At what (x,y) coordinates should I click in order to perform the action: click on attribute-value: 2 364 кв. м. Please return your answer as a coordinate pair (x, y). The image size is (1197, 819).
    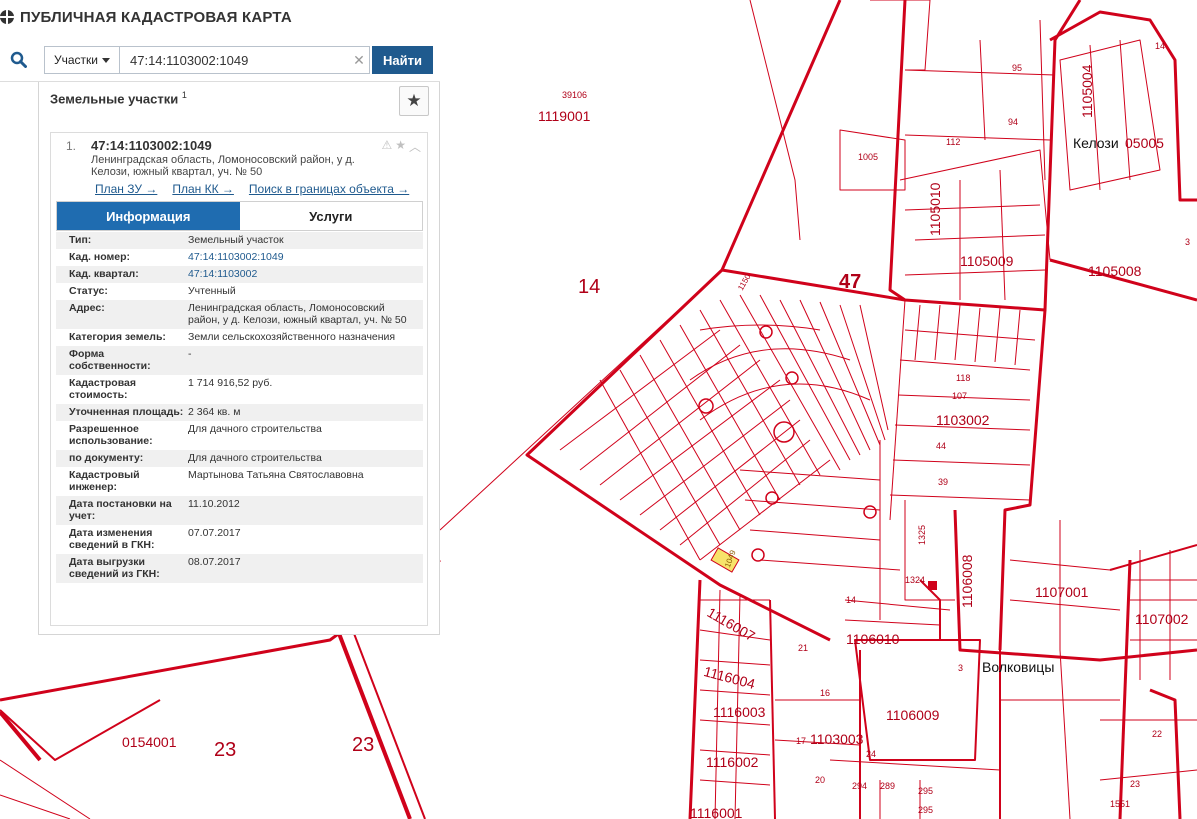
    Looking at the image, I should click on (214, 412).